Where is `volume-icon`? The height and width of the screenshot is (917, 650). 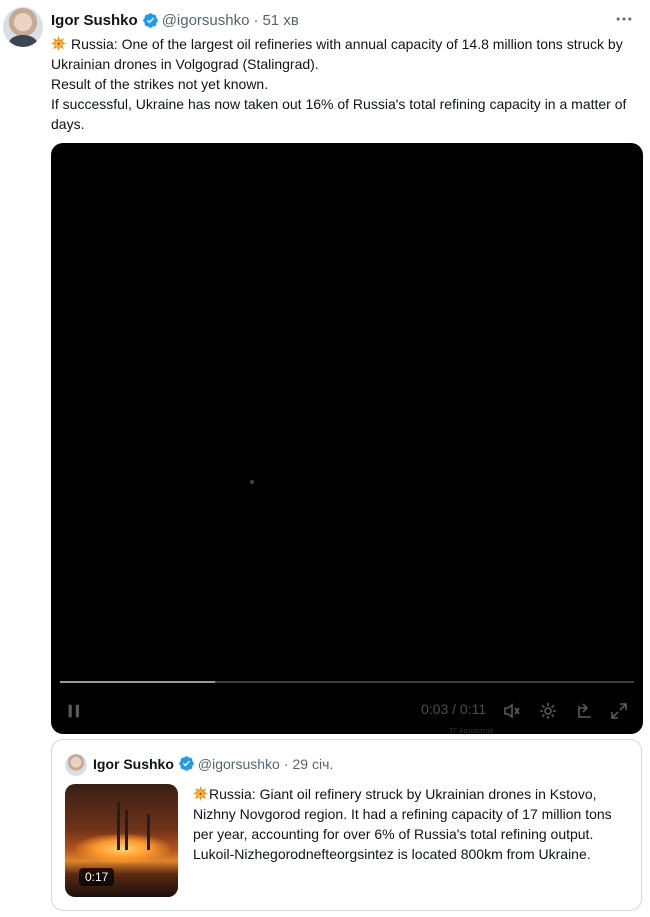 volume-icon is located at coordinates (512, 711).